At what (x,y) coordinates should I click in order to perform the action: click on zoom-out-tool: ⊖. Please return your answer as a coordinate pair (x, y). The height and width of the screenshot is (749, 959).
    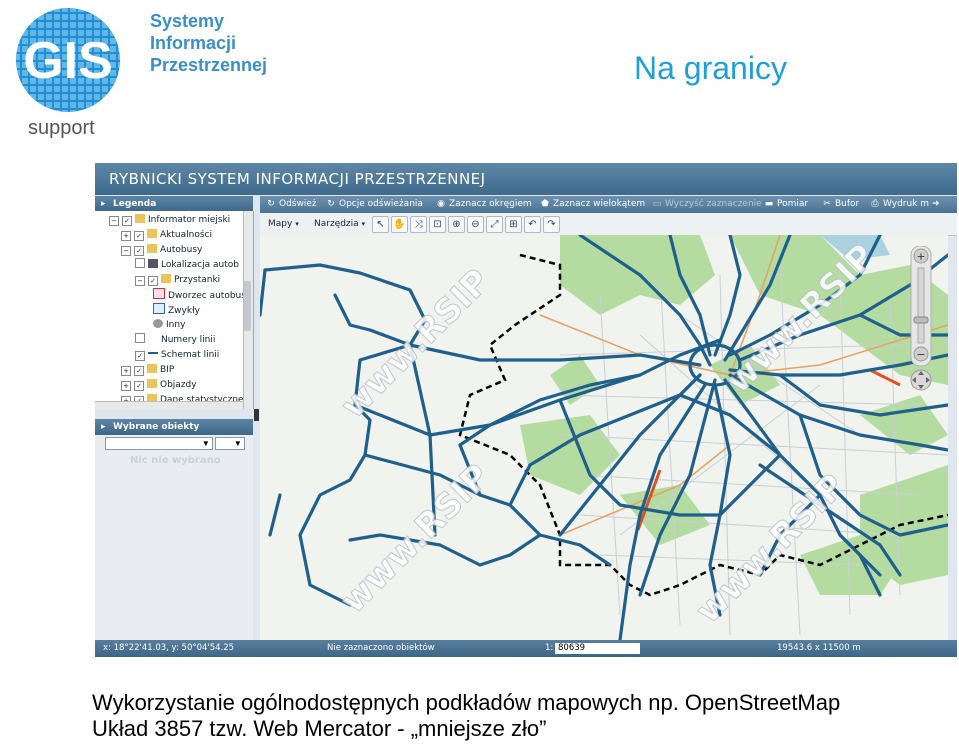
    Looking at the image, I should click on (475, 224).